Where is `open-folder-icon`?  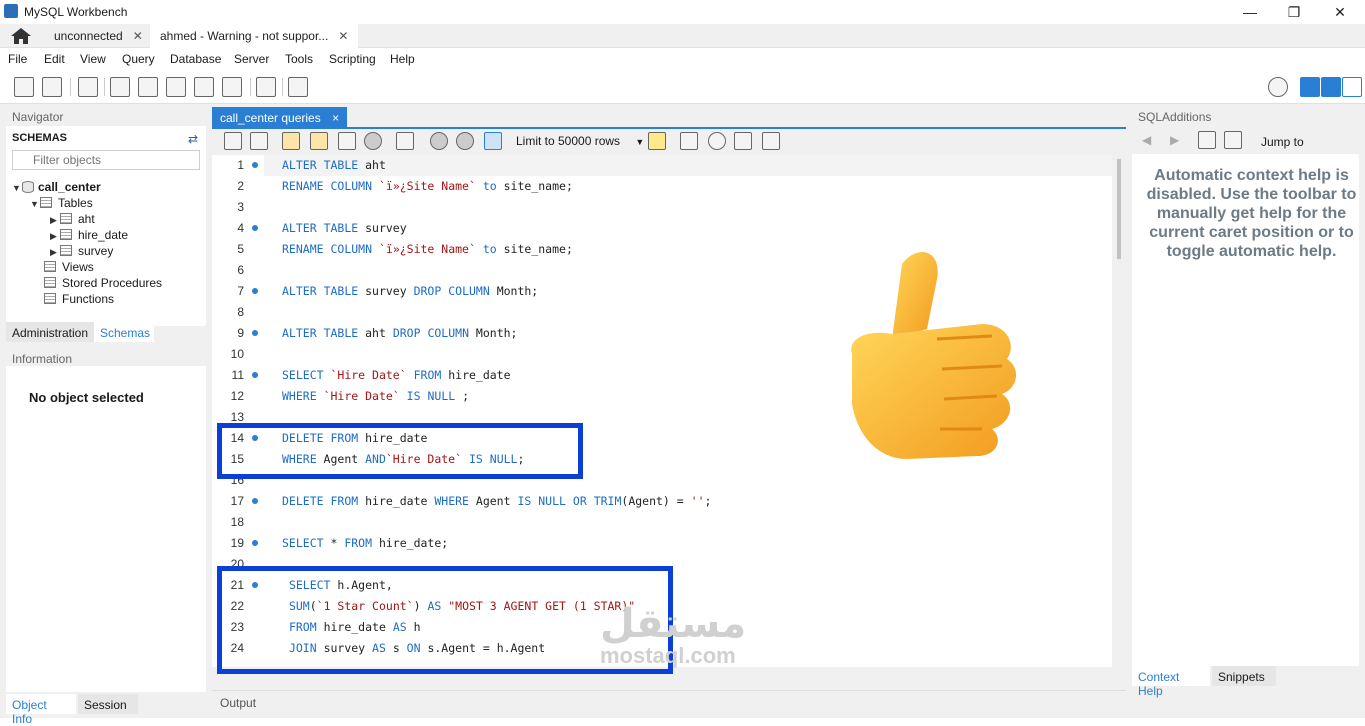 open-folder-icon is located at coordinates (233, 141).